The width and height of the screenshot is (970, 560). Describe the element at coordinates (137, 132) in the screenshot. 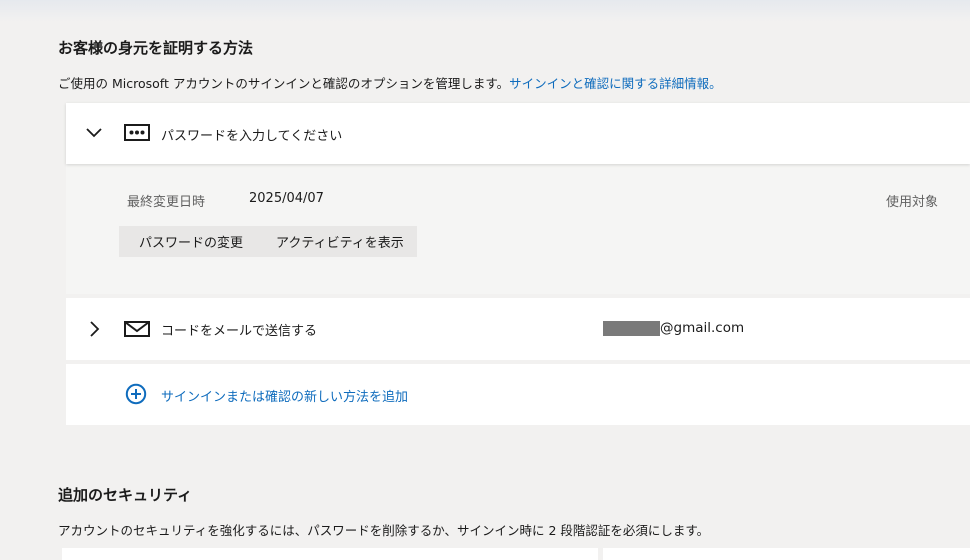

I see `password-icon` at that location.